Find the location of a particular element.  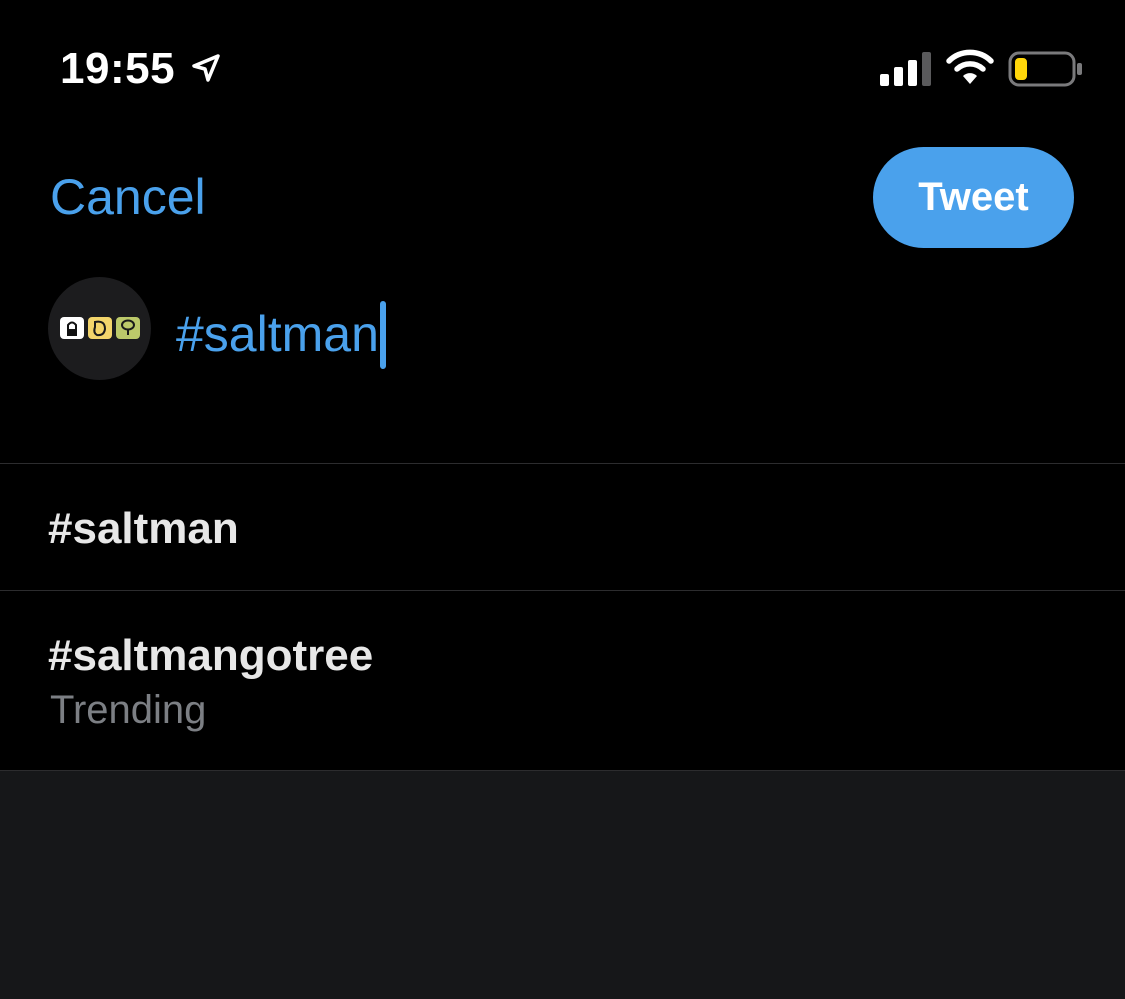

mango-icon is located at coordinates (100, 328).